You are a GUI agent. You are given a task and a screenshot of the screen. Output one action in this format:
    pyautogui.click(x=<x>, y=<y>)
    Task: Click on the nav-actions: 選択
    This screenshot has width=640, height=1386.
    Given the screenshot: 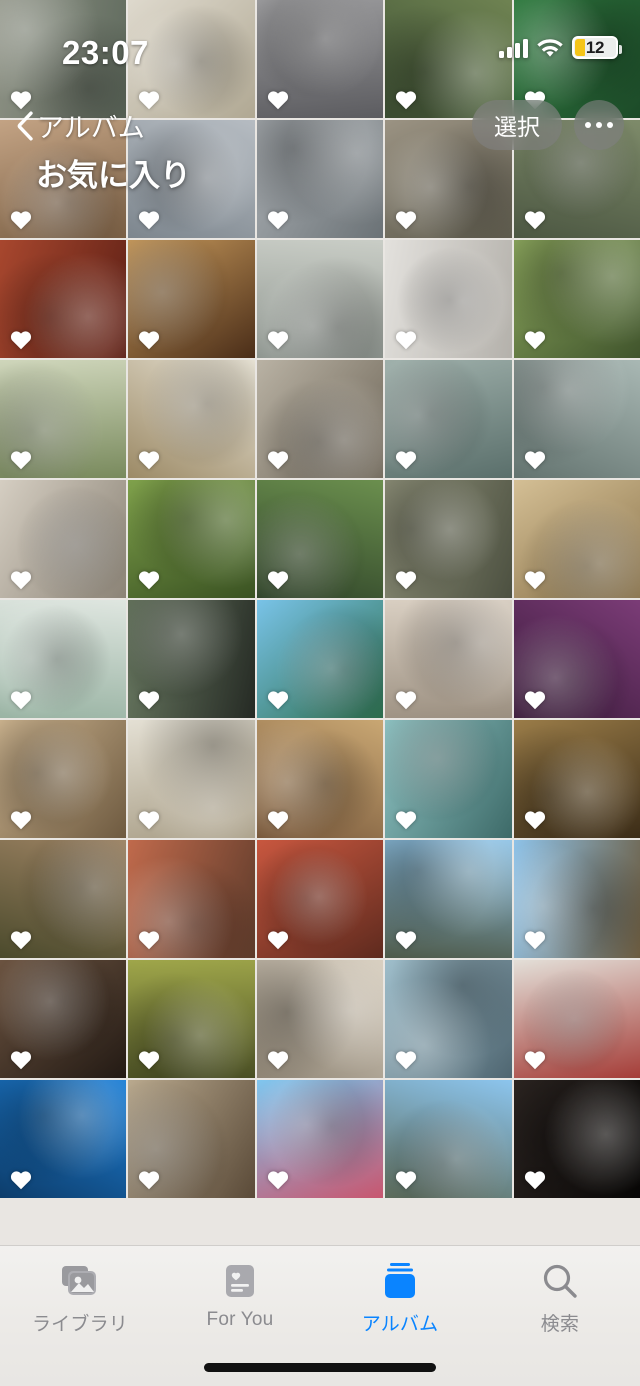 What is the action you would take?
    pyautogui.click(x=548, y=125)
    